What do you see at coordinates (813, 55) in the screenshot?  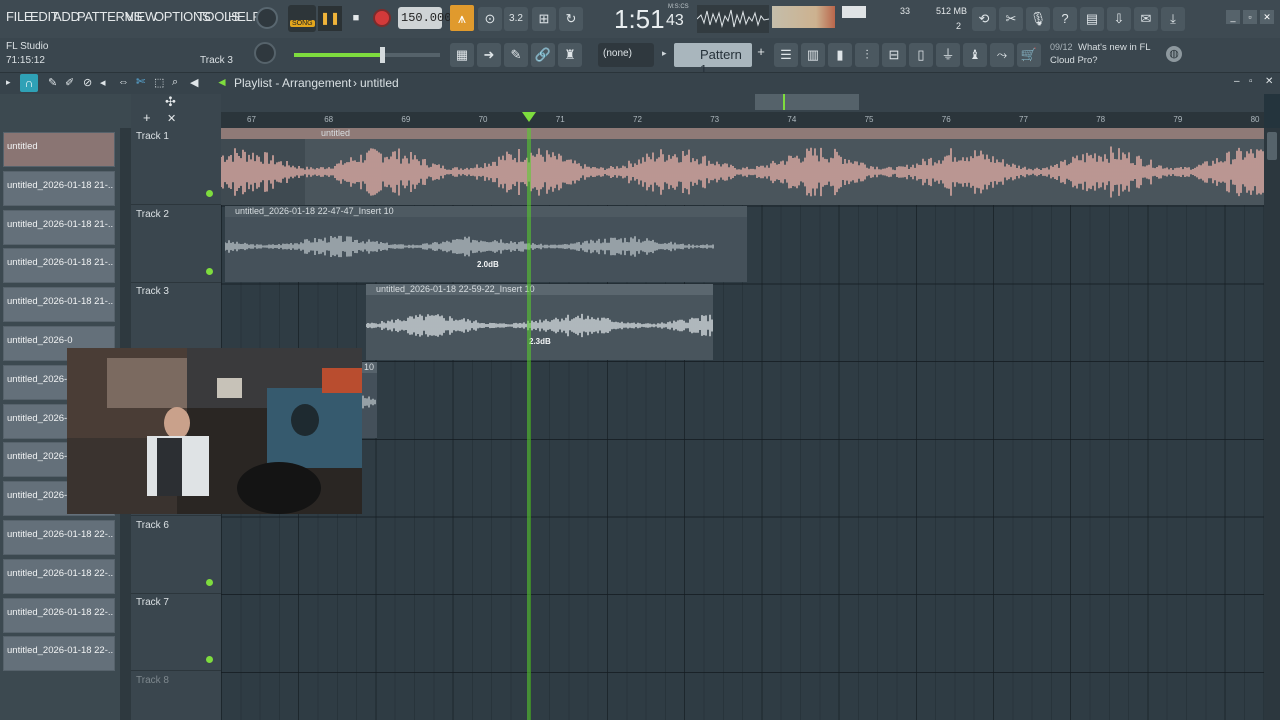 I see `channel-rack-icon: ▥` at bounding box center [813, 55].